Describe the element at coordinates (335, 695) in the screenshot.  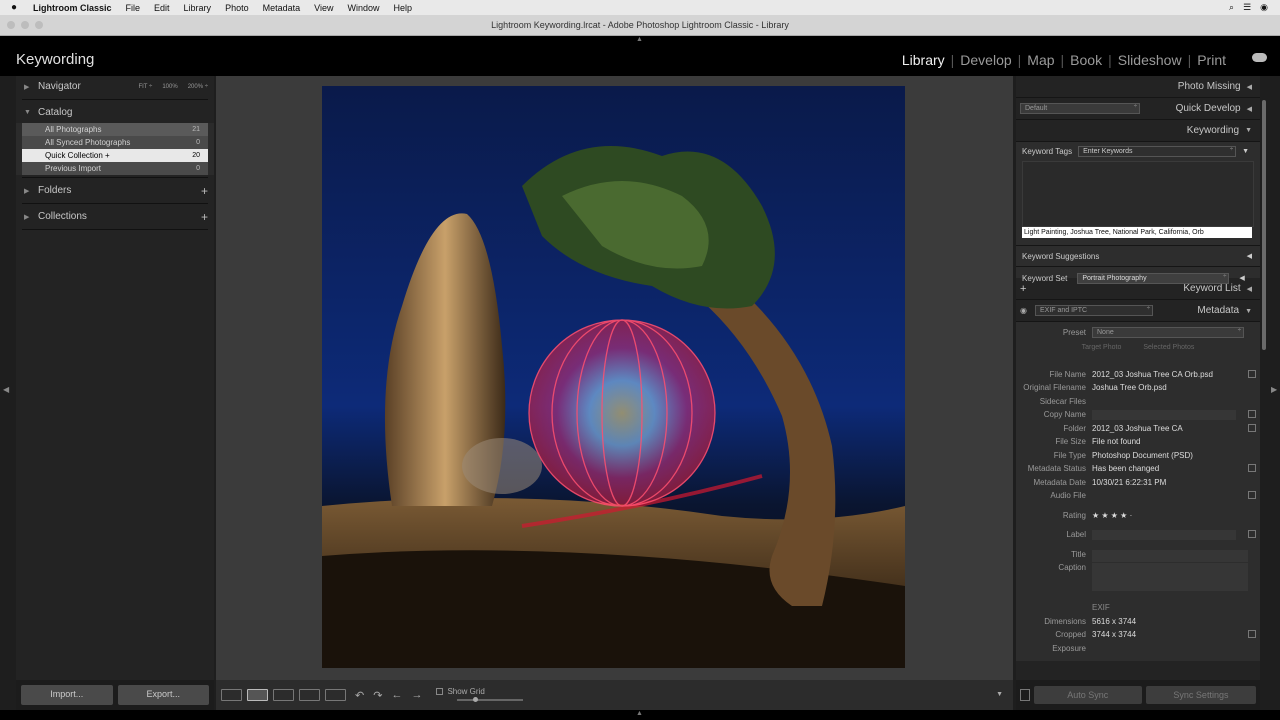
I see `people-view-button` at that location.